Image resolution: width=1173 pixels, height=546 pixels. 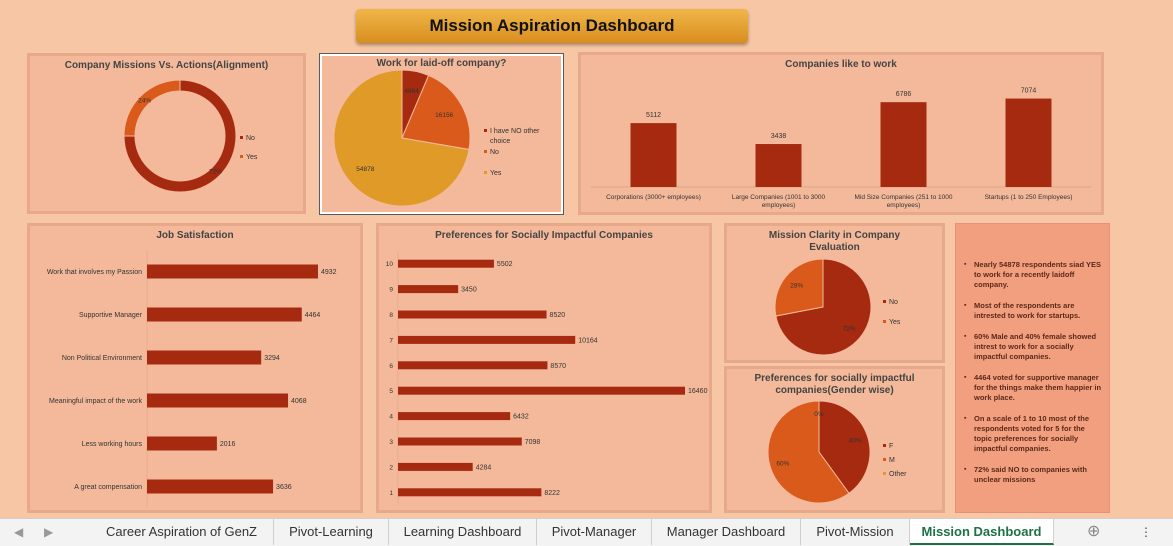 I want to click on tab-pivot-mission: Pivot-Mission, so click(x=855, y=532).